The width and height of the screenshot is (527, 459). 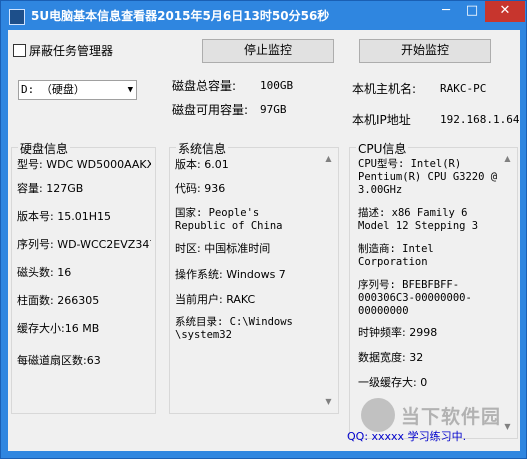 What do you see at coordinates (210, 110) in the screenshot?
I see `disk-free-label: 磁盘可用容量:` at bounding box center [210, 110].